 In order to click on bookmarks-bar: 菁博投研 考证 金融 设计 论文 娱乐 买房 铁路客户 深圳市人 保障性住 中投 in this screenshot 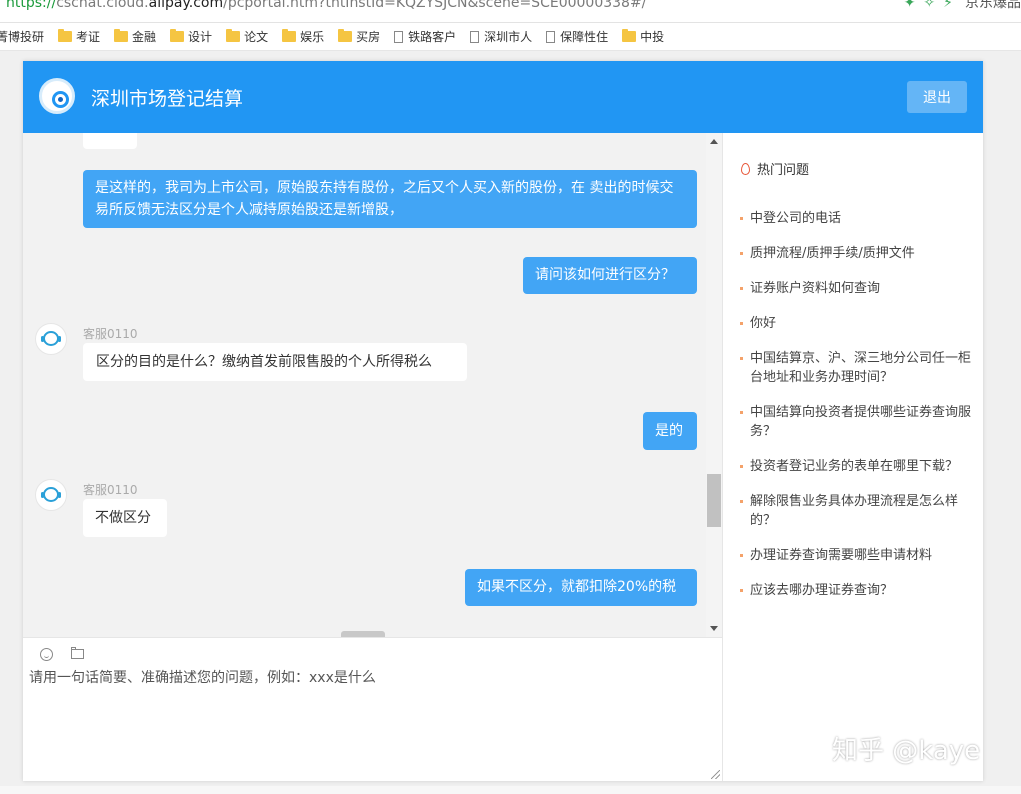, I will do `click(510, 37)`.